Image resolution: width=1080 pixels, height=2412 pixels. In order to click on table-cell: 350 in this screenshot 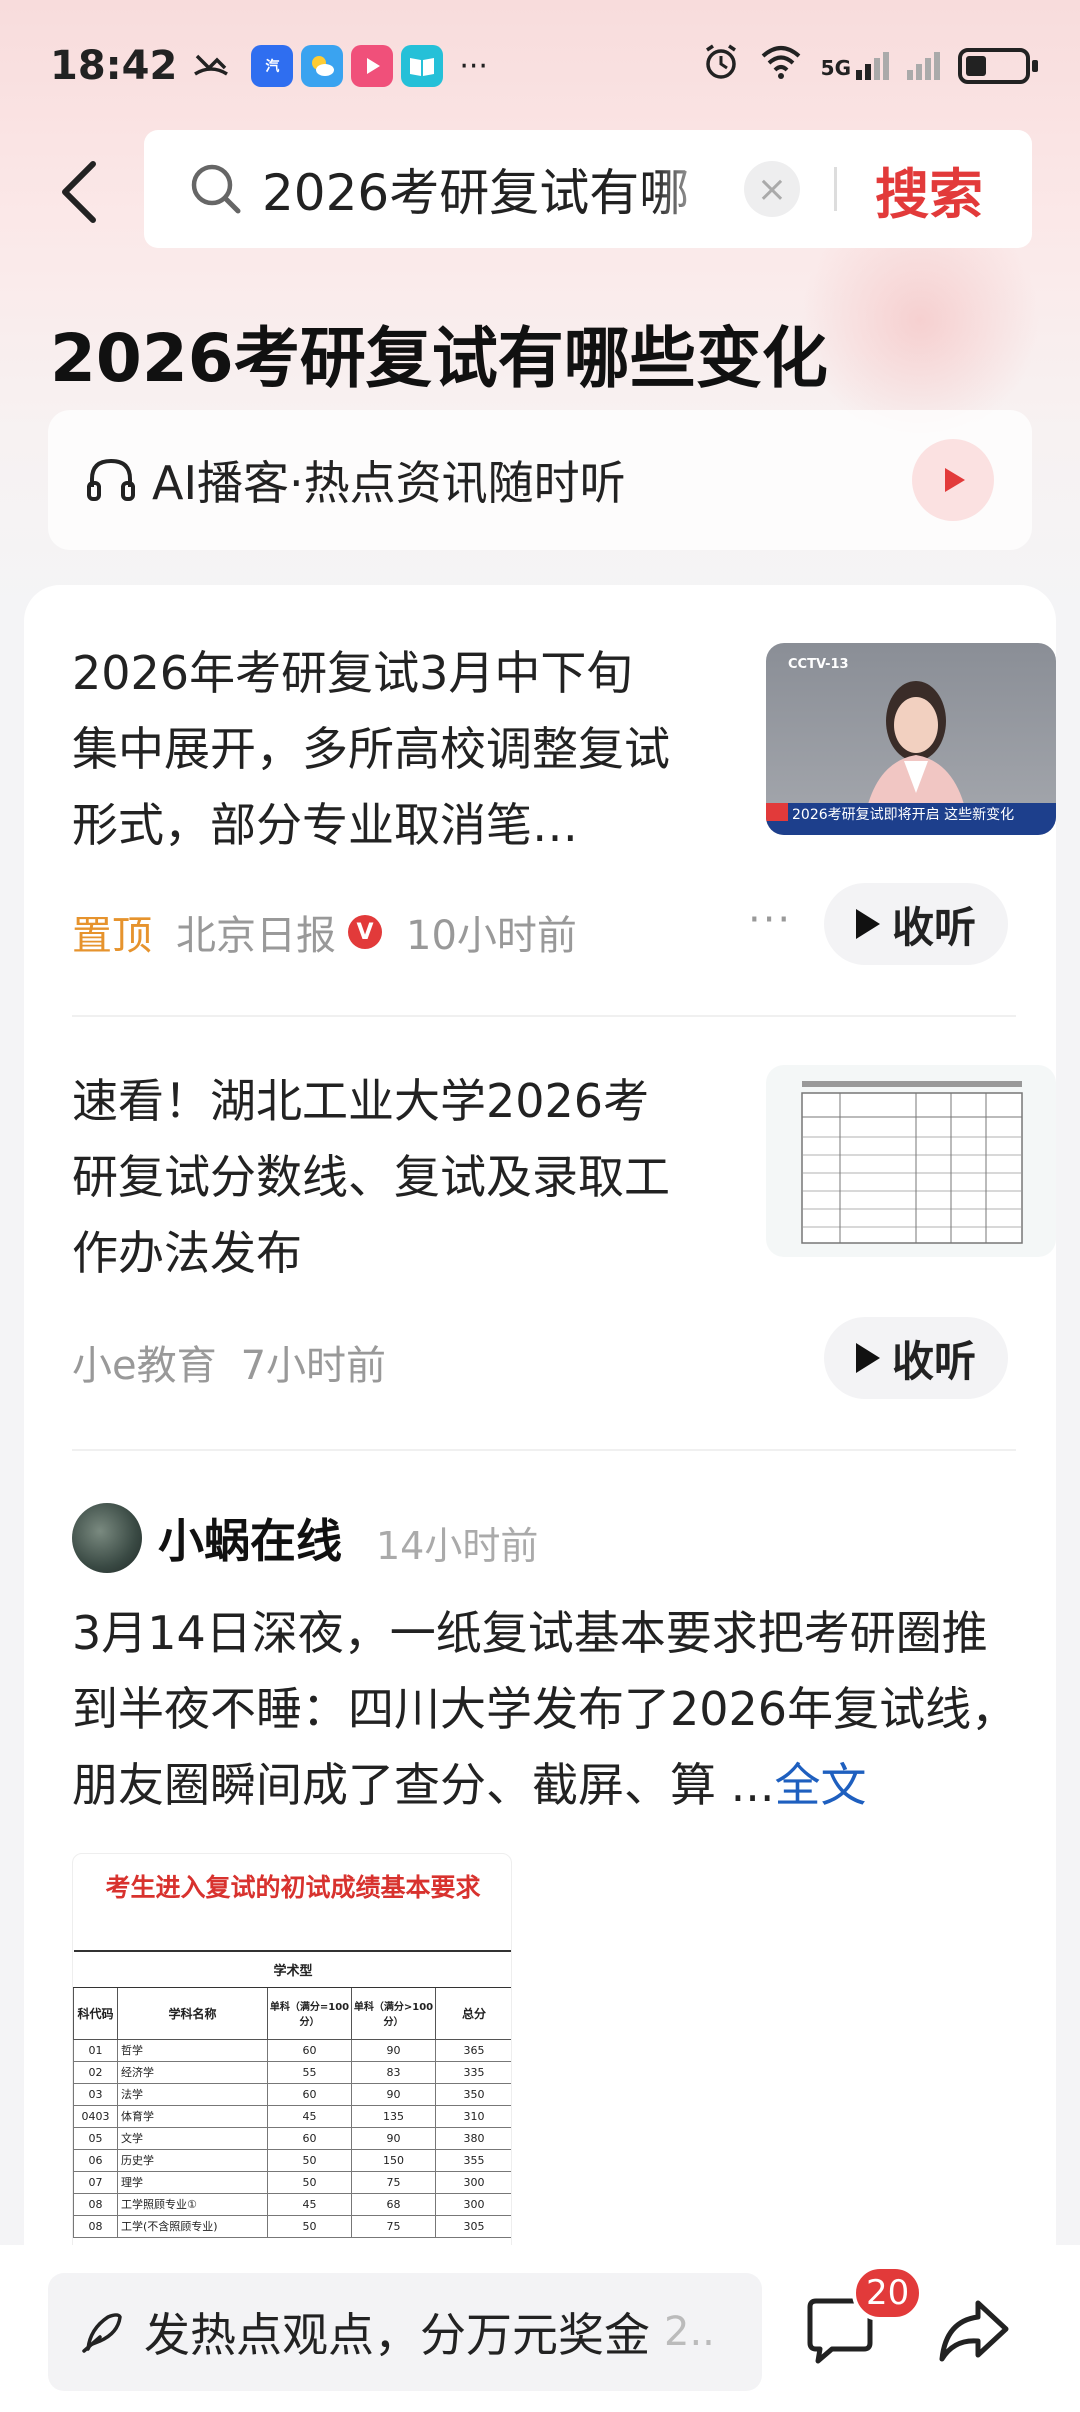, I will do `click(473, 2094)`.